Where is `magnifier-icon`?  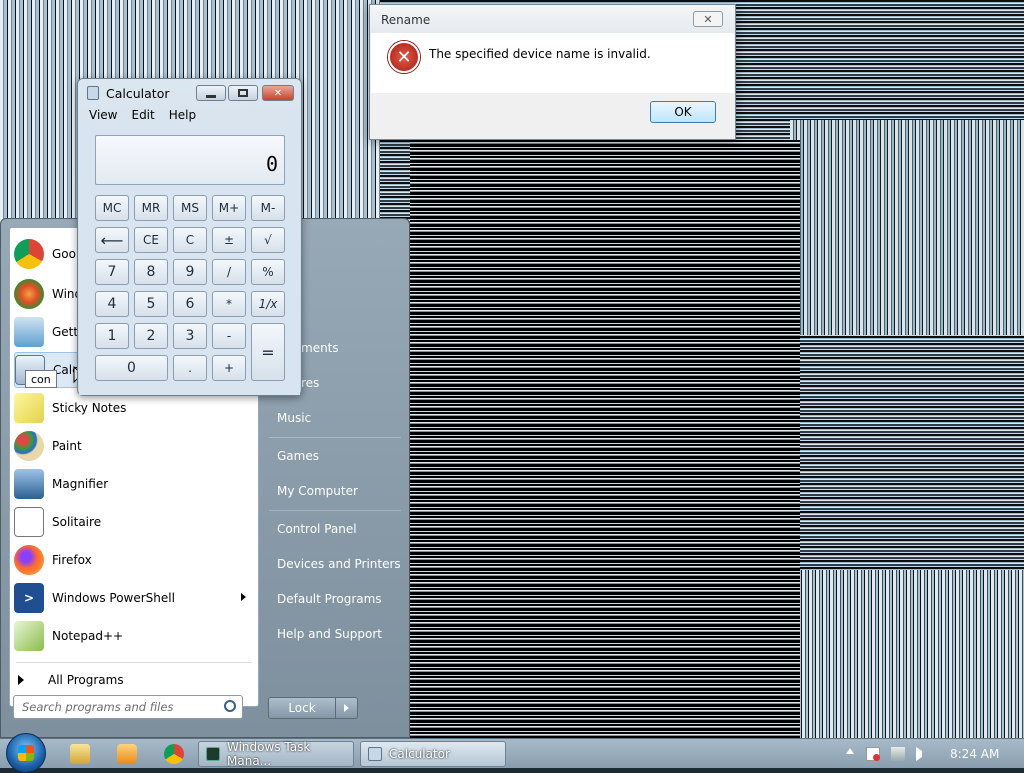
magnifier-icon is located at coordinates (29, 484).